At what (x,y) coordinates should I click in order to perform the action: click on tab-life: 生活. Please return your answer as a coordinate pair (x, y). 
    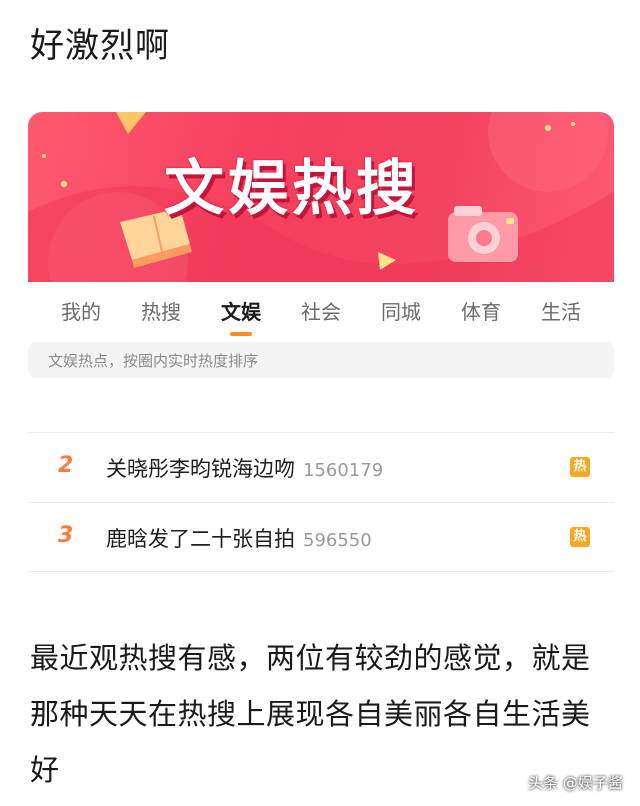
    Looking at the image, I should click on (561, 313).